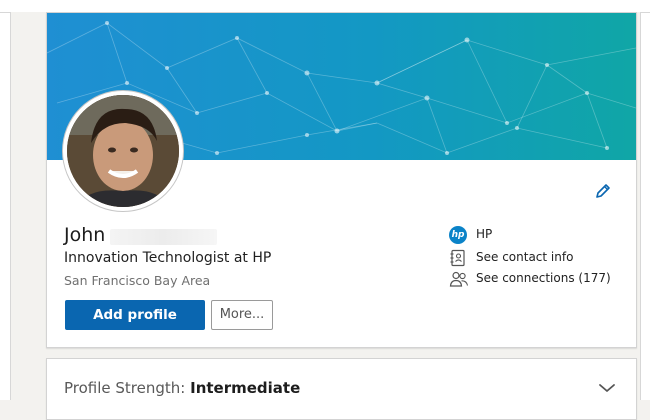 The width and height of the screenshot is (650, 420). Describe the element at coordinates (459, 279) in the screenshot. I see `people-icon` at that location.